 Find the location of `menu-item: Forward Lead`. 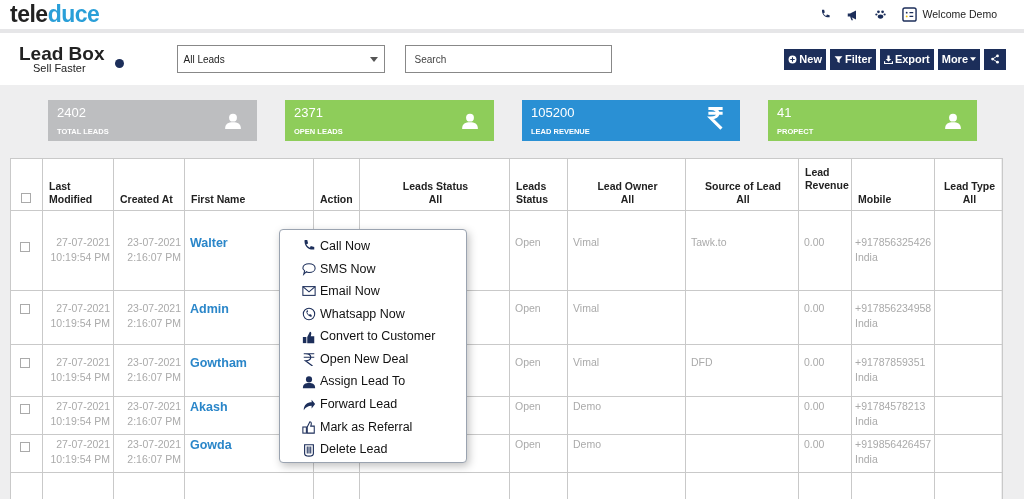

menu-item: Forward Lead is located at coordinates (384, 404).